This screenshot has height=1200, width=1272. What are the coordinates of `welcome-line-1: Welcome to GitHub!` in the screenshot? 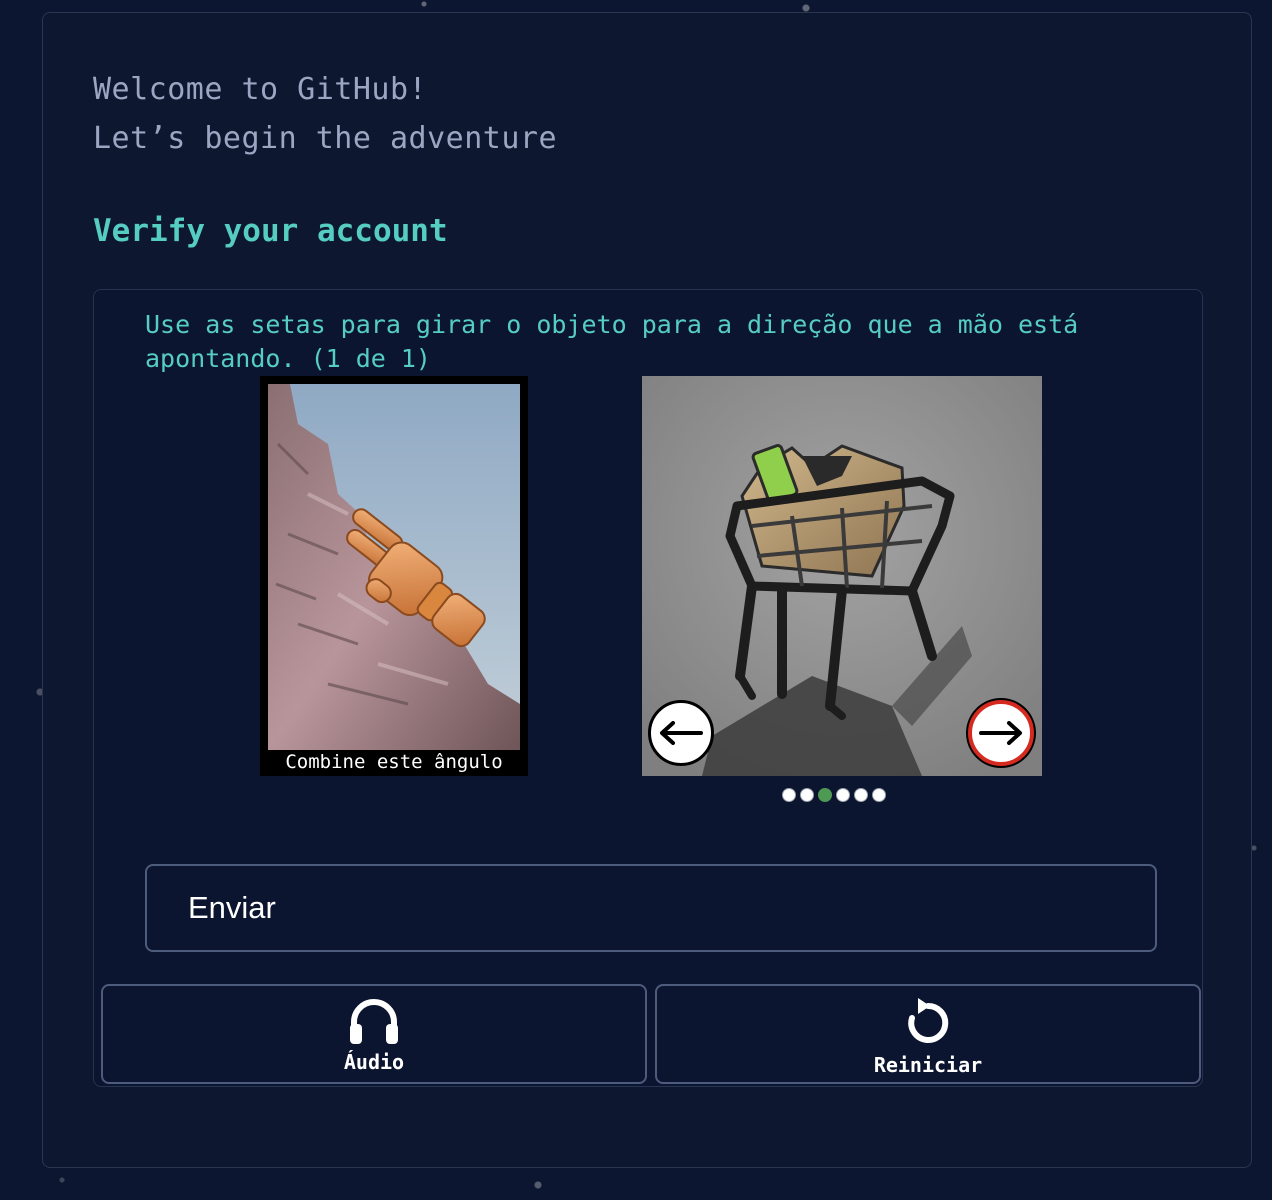 It's located at (260, 89).